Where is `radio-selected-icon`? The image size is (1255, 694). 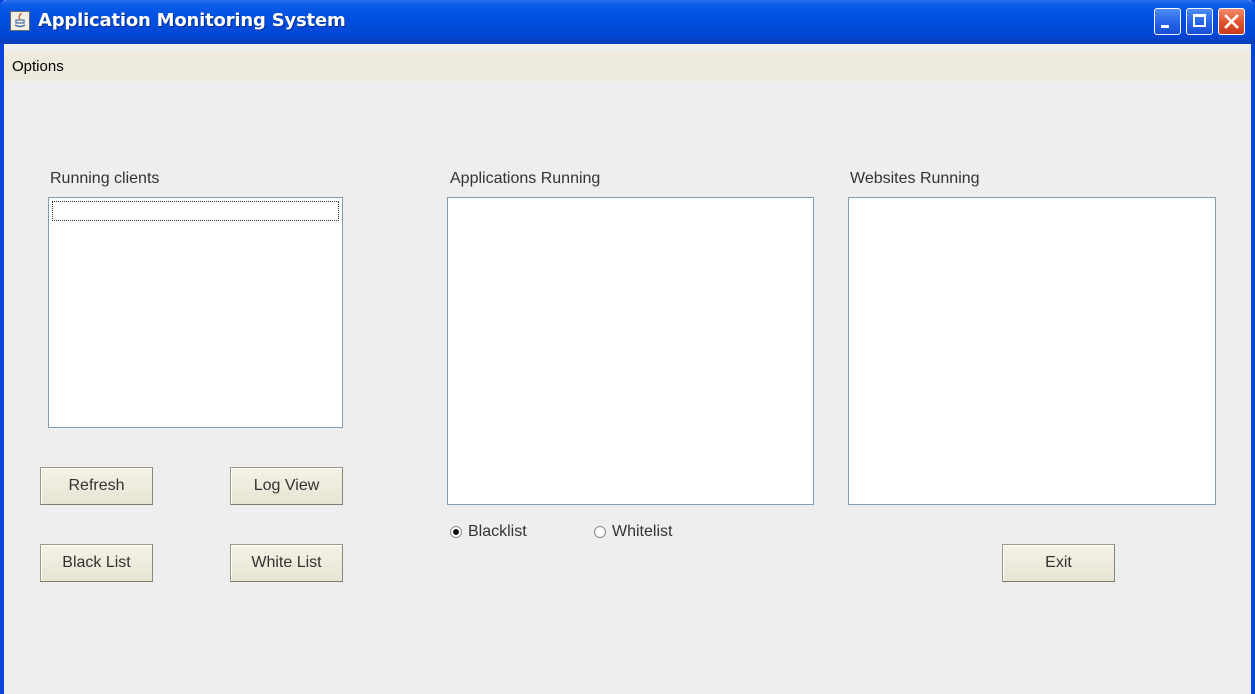
radio-selected-icon is located at coordinates (456, 532).